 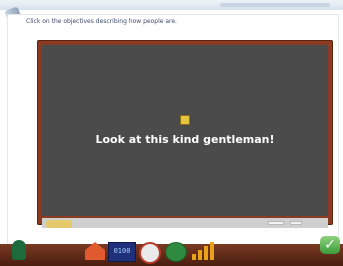 I want to click on chalk-ledge, so click(x=185, y=223).